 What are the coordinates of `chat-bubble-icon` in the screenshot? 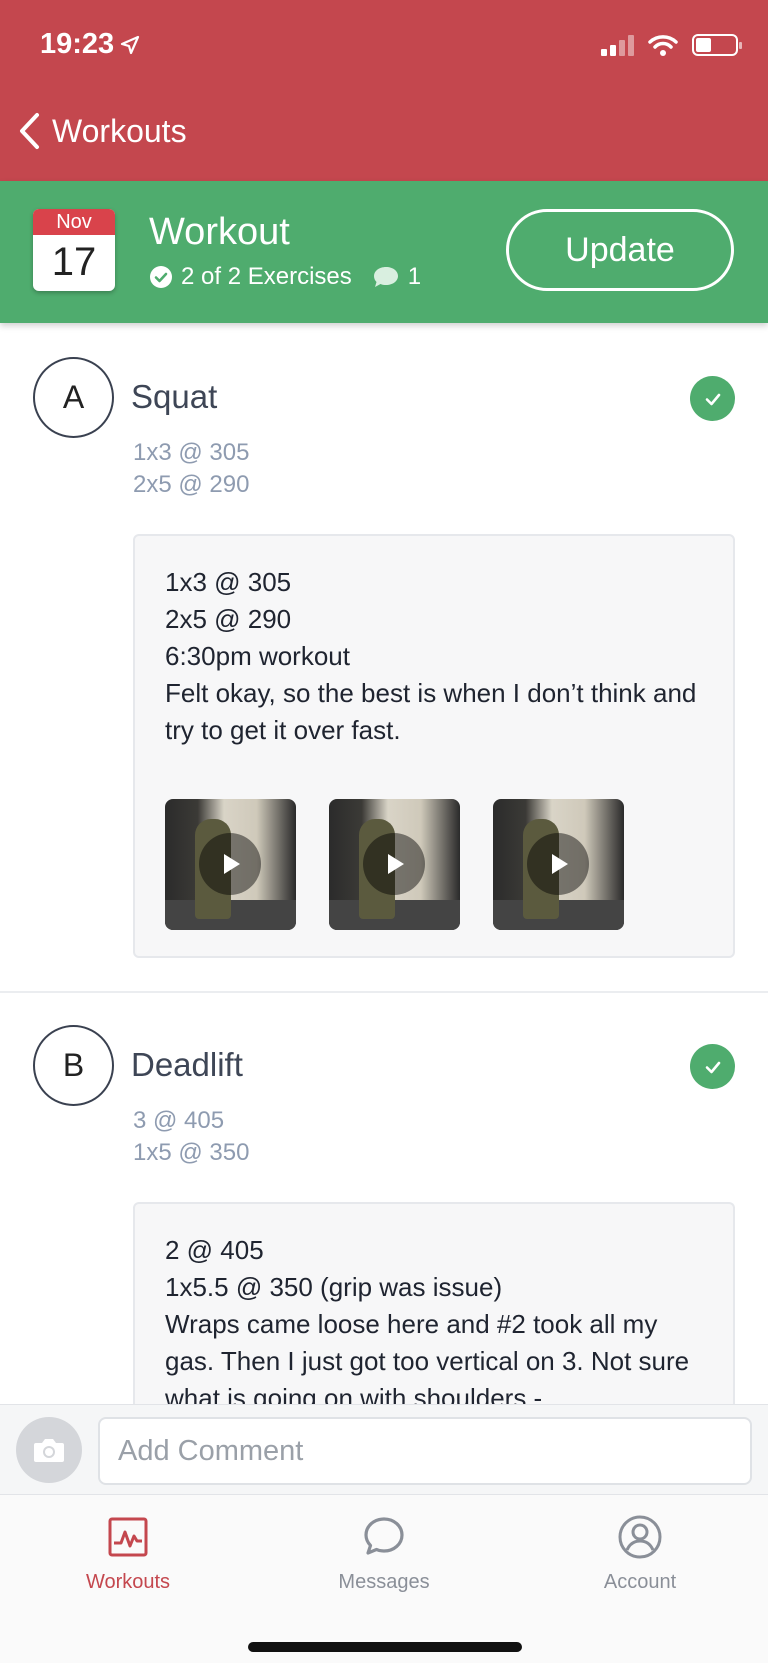 It's located at (384, 1536).